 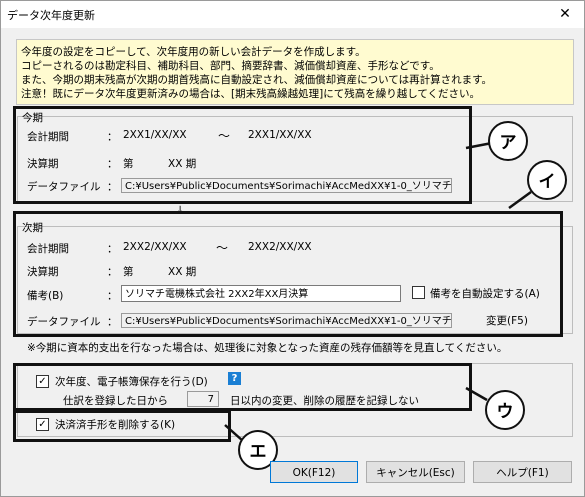 I want to click on callout-i: イ, so click(x=547, y=180).